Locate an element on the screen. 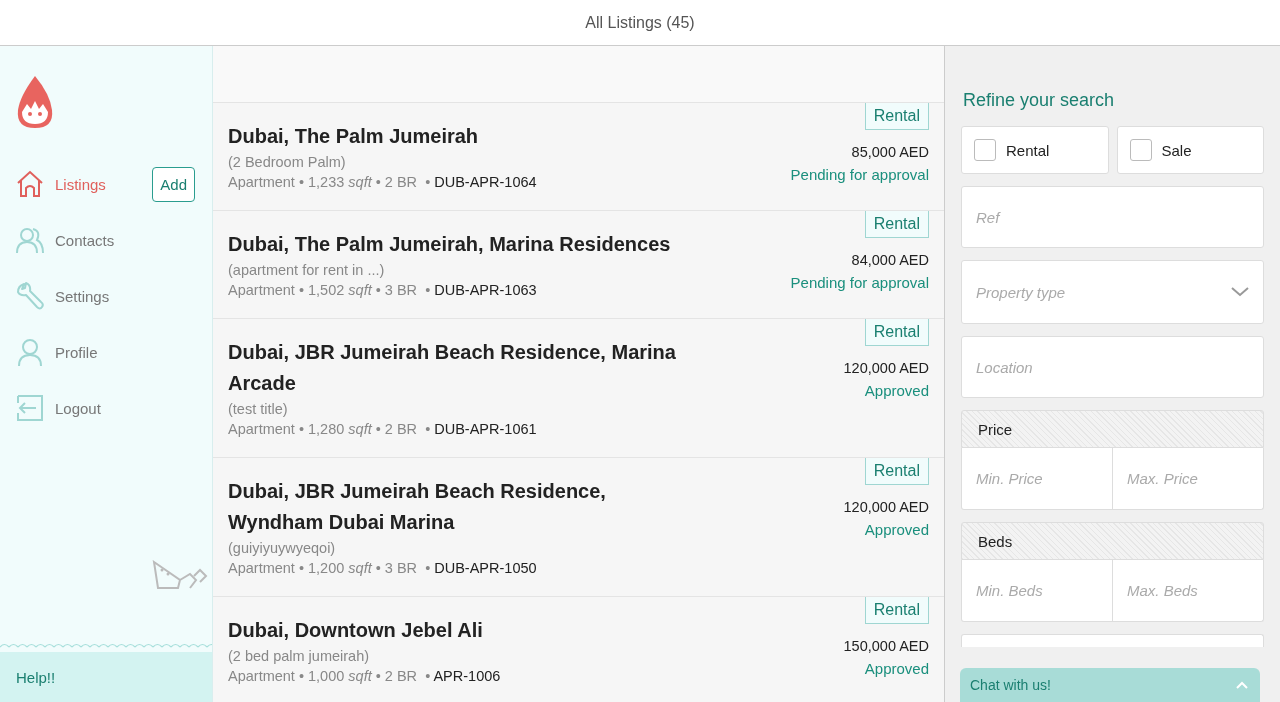 This screenshot has width=1280, height=702. checkbox-label: Sale is located at coordinates (1176, 150).